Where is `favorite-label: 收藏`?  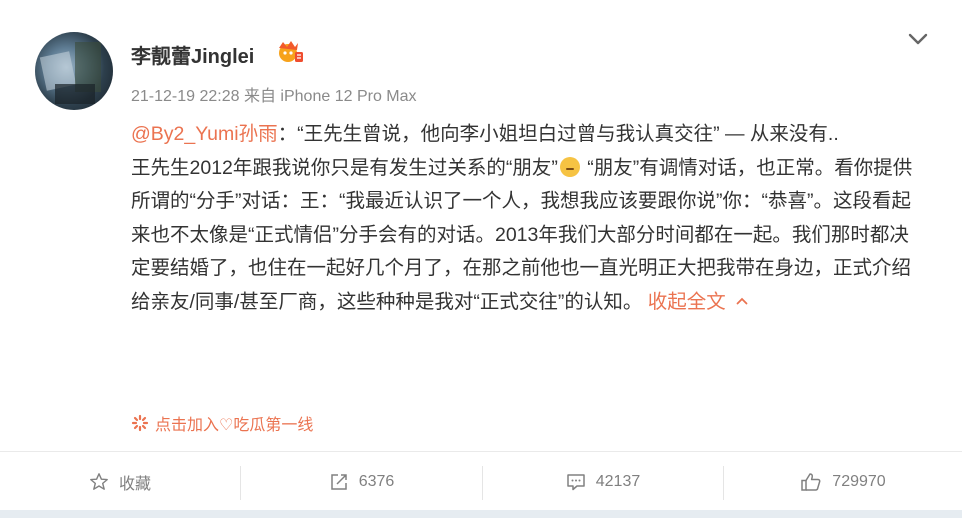
favorite-label: 收藏 is located at coordinates (134, 484).